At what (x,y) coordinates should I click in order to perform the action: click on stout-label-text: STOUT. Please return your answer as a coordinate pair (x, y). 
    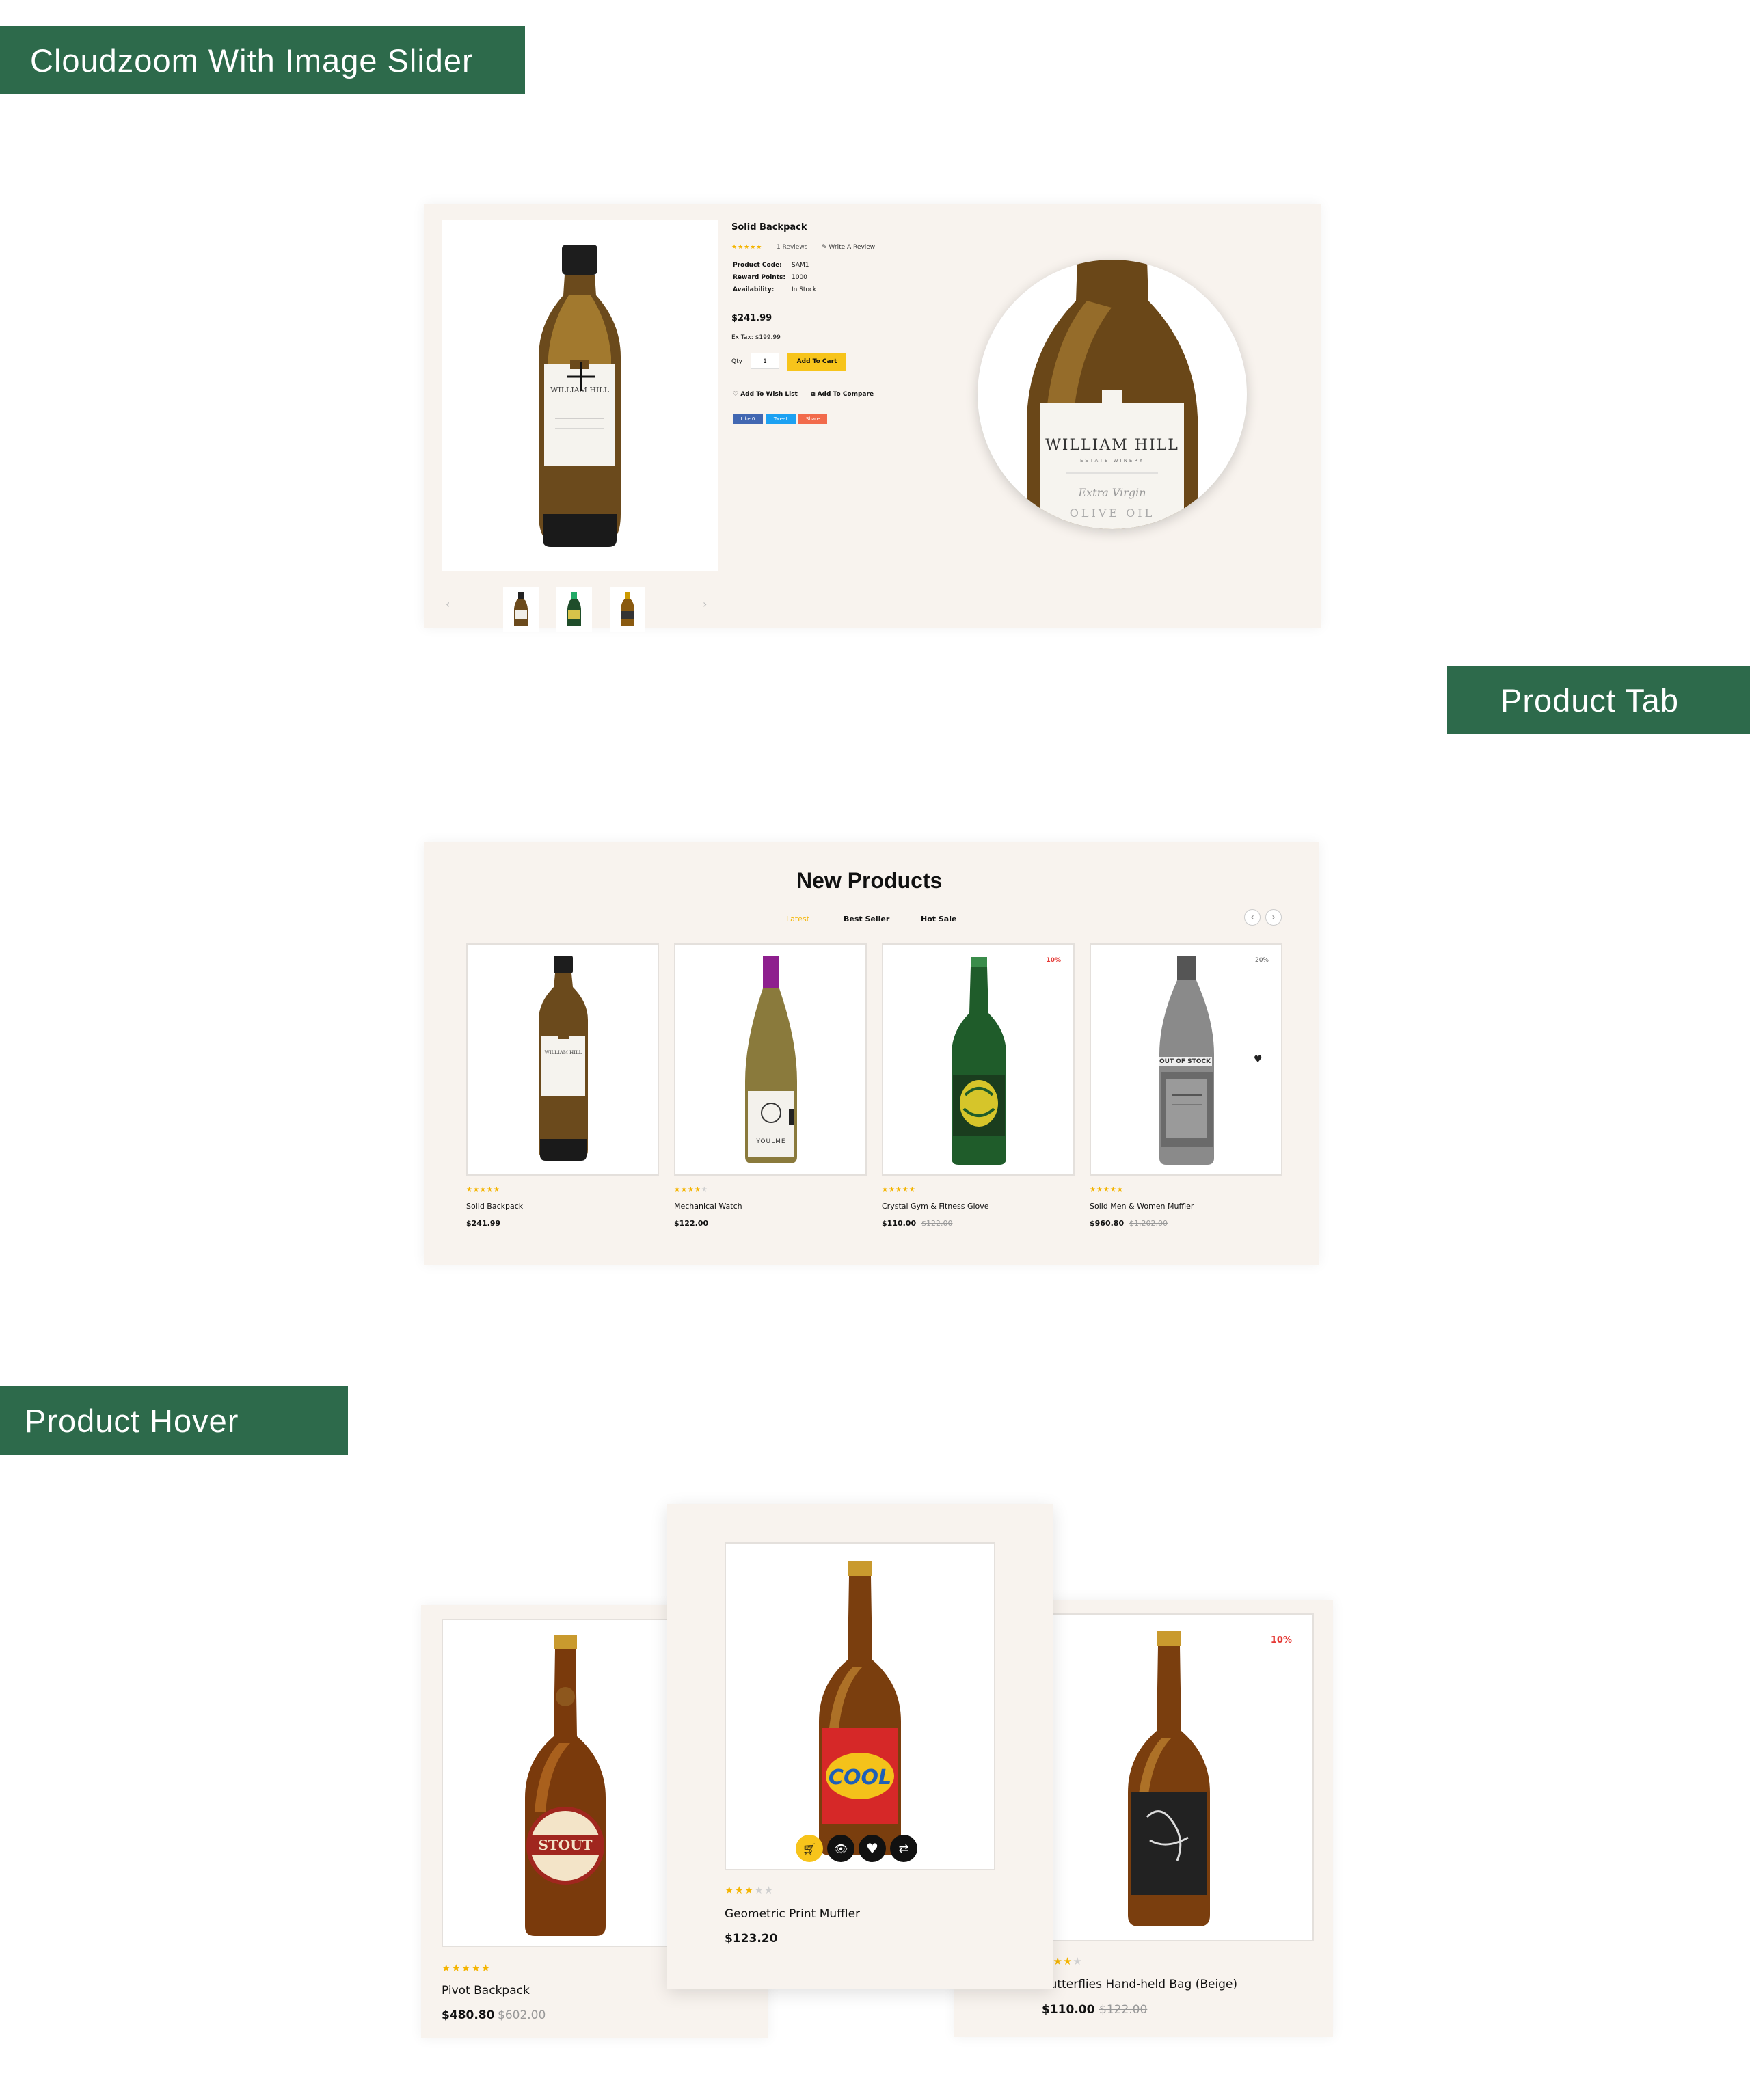
    Looking at the image, I should click on (565, 1845).